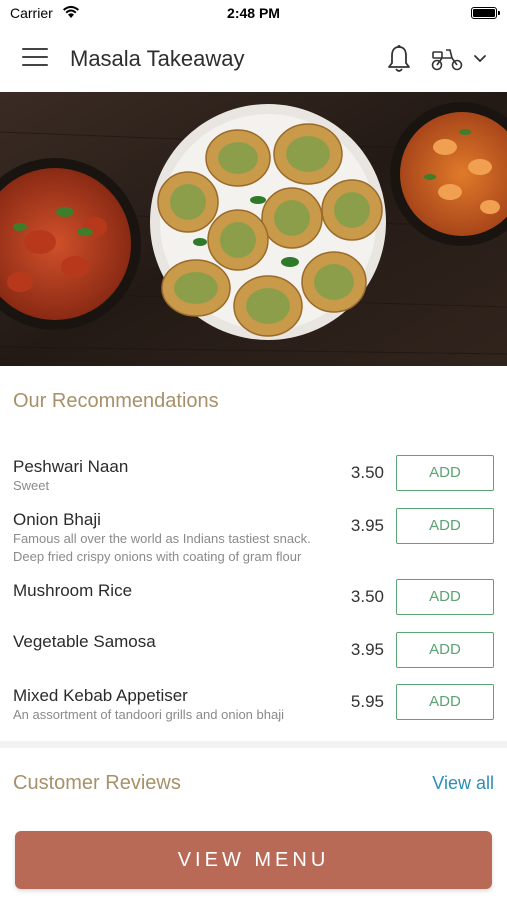 This screenshot has height=900, width=507. Describe the element at coordinates (447, 59) in the screenshot. I see `scooter-icon` at that location.